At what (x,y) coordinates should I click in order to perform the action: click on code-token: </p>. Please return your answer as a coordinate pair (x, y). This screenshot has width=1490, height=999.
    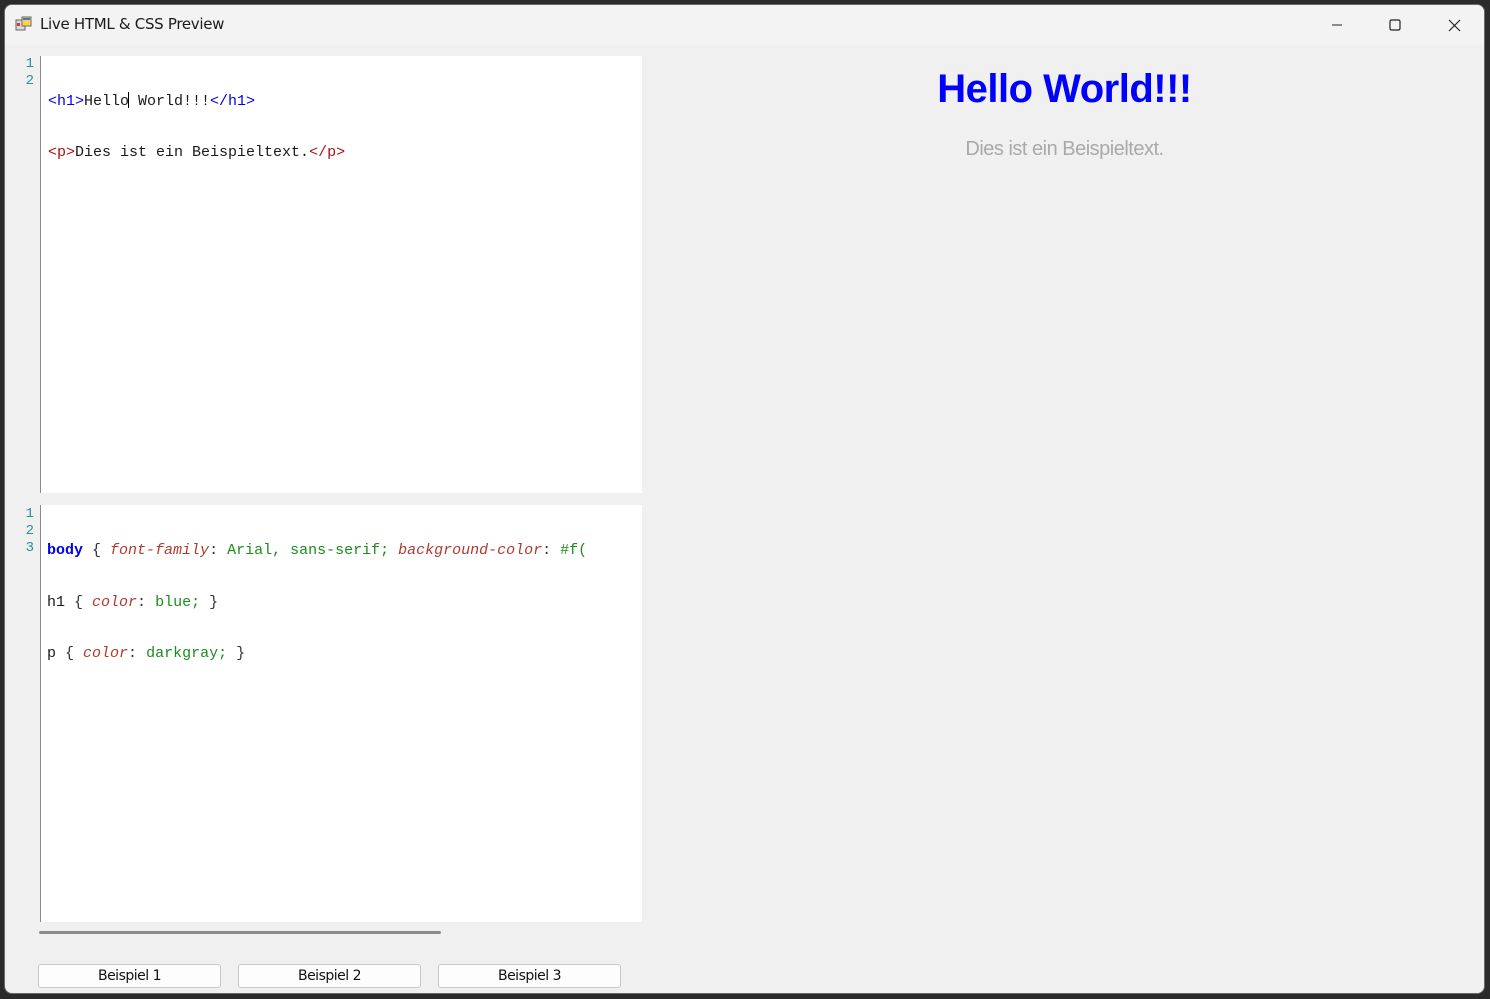
    Looking at the image, I should click on (327, 152).